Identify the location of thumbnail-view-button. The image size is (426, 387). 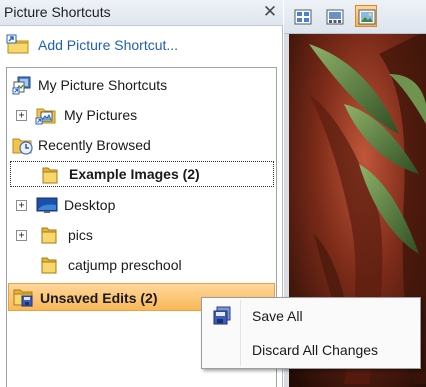
(302, 16).